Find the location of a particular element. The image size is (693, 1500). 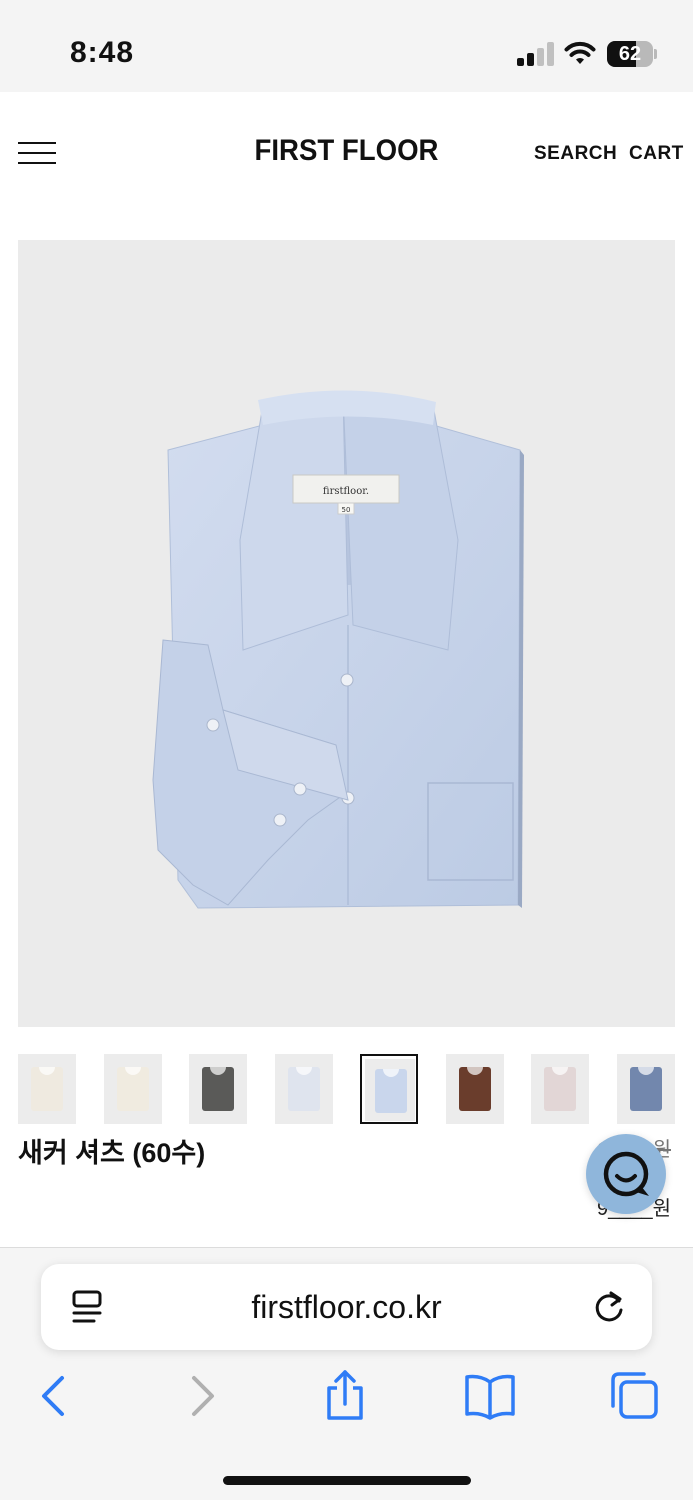

tag-size-text: 50 is located at coordinates (346, 510).